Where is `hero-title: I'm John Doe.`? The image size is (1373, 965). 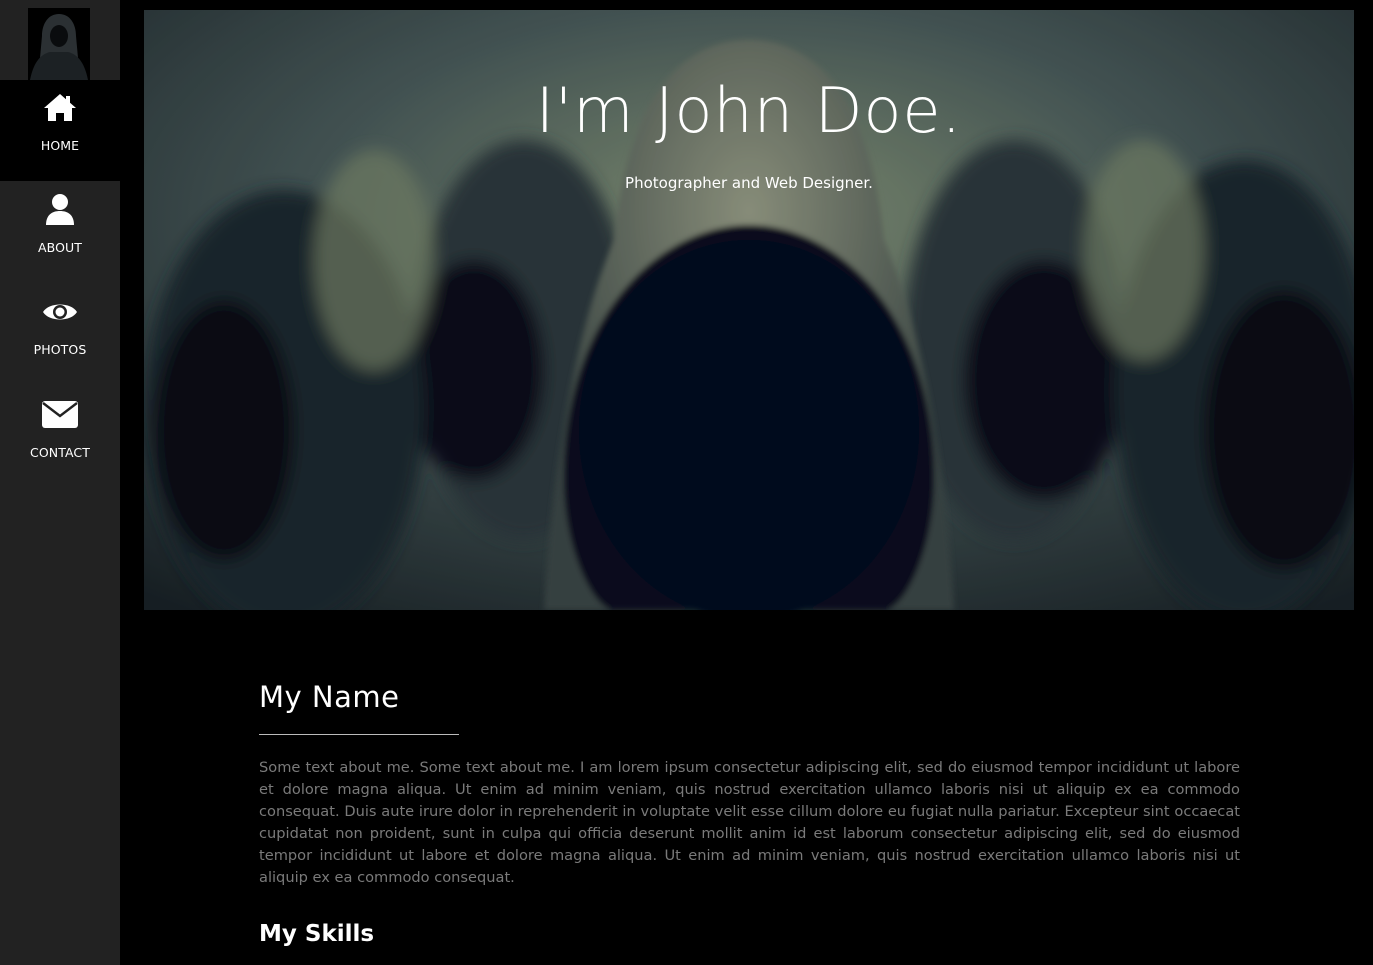
hero-title: I'm John Doe. is located at coordinates (749, 110).